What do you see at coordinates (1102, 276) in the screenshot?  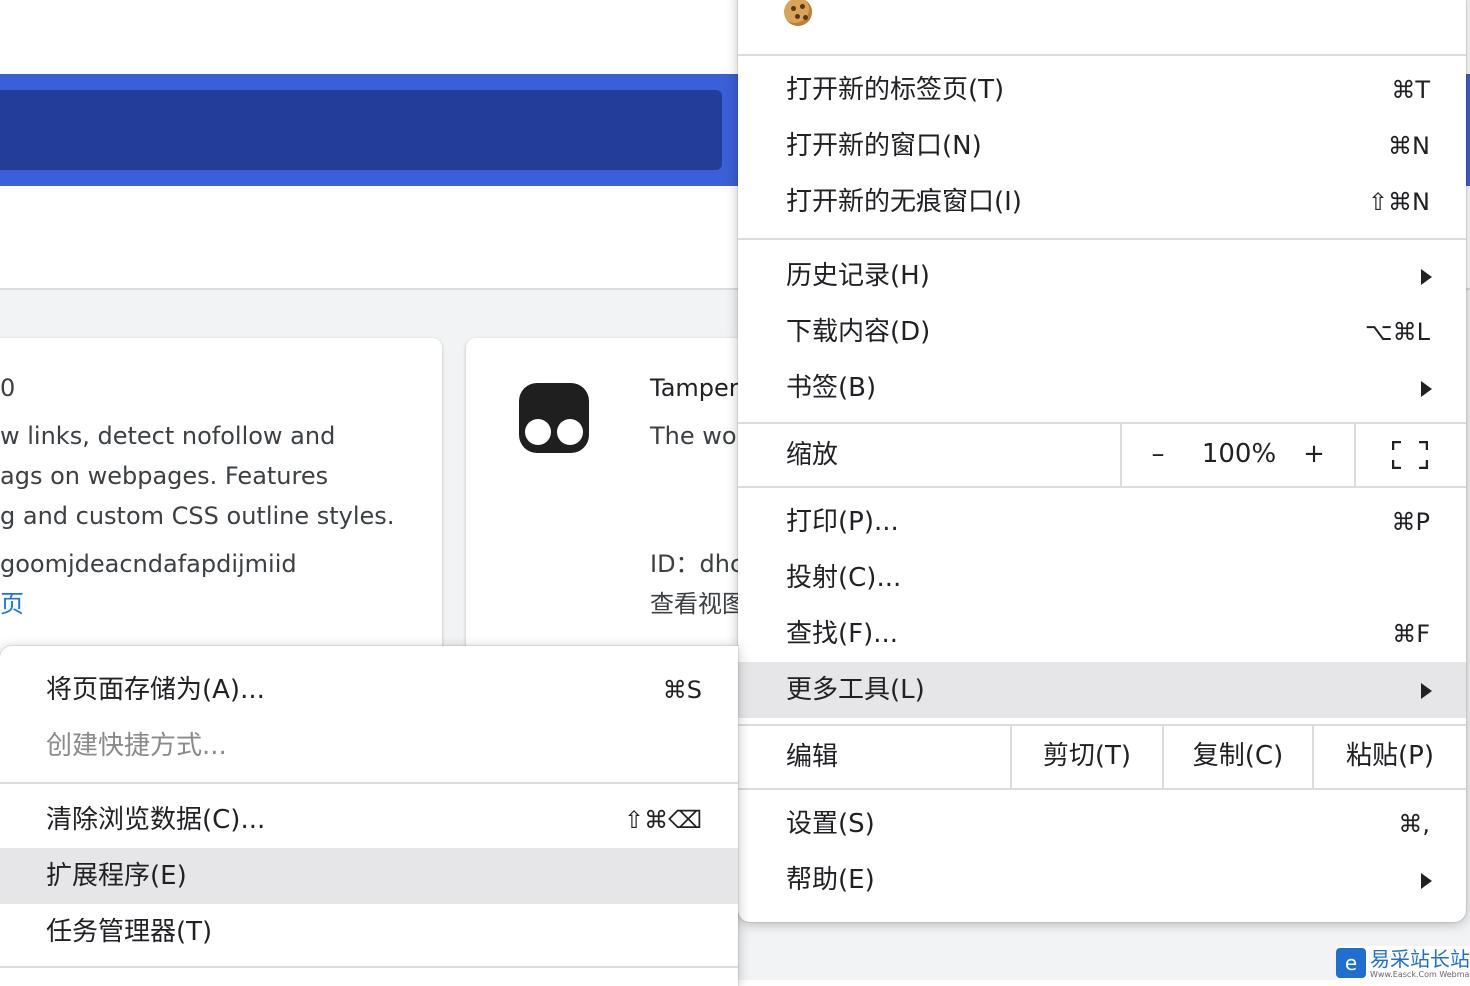 I see `menu-item-history: 历史记录(H)` at bounding box center [1102, 276].